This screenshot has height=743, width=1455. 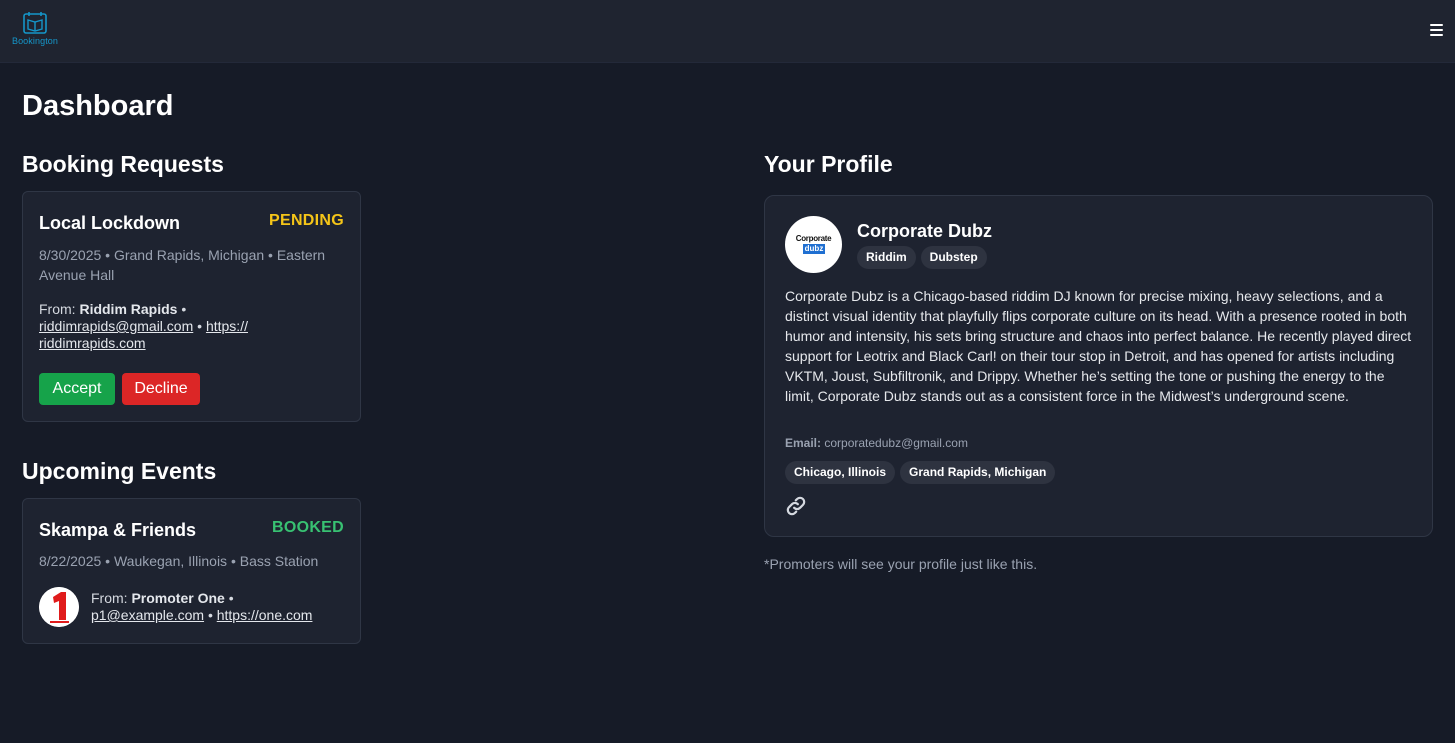 What do you see at coordinates (123, 164) in the screenshot?
I see `booking-requests-heading: Booking Requests` at bounding box center [123, 164].